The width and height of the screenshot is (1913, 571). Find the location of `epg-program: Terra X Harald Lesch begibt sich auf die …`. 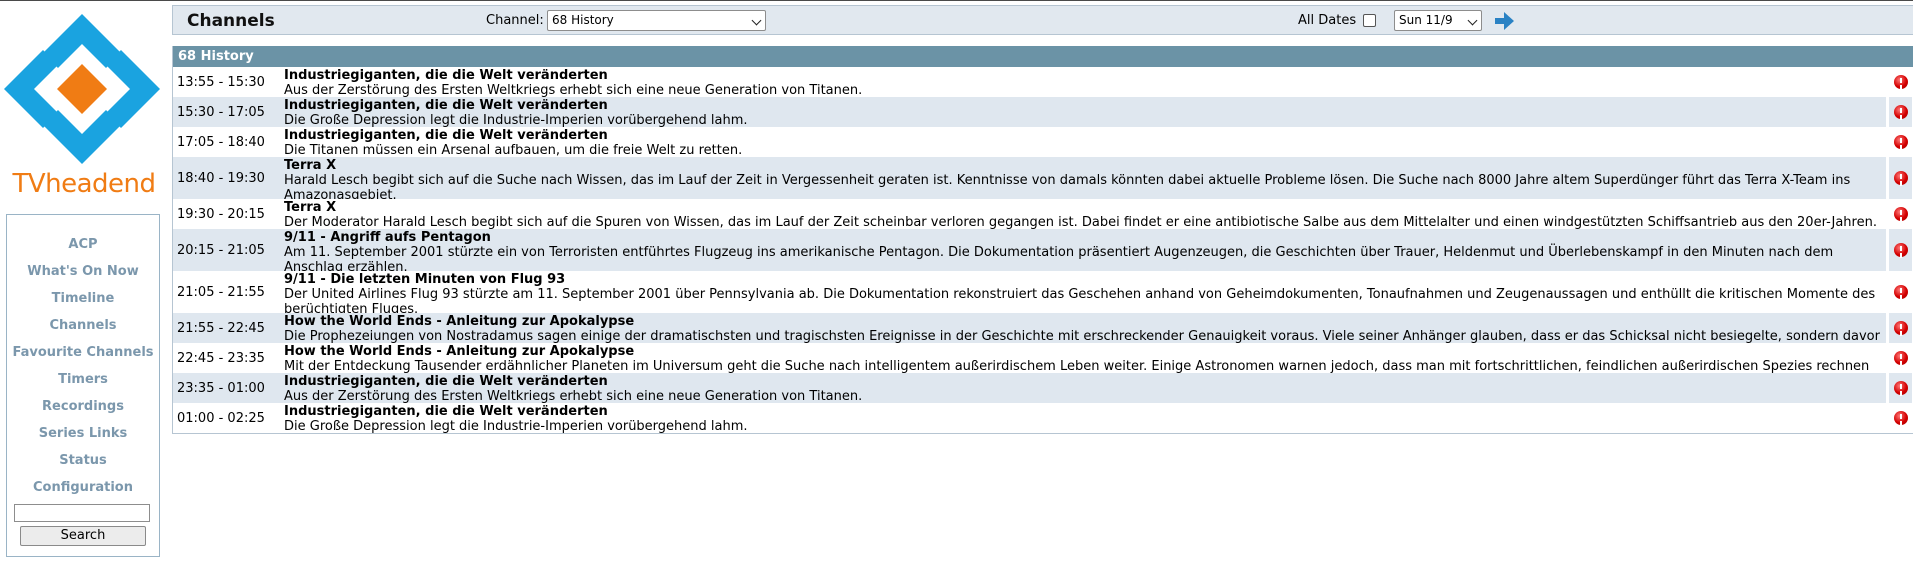

epg-program: Terra X Harald Lesch begibt sich auf die … is located at coordinates (1084, 180).